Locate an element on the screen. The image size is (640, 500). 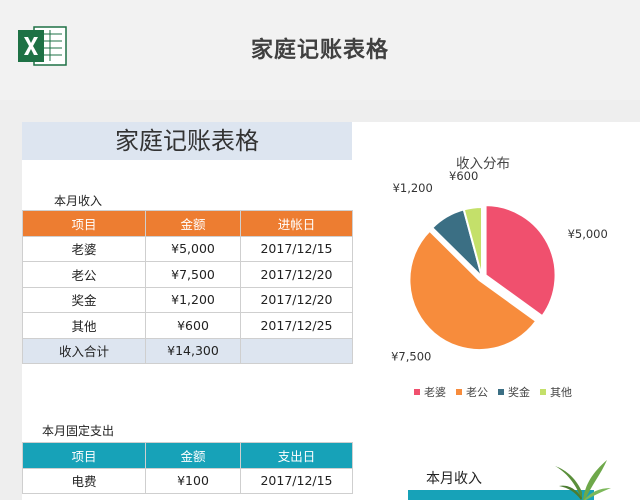
pie-data-label: ¥5,000 is located at coordinates (588, 234).